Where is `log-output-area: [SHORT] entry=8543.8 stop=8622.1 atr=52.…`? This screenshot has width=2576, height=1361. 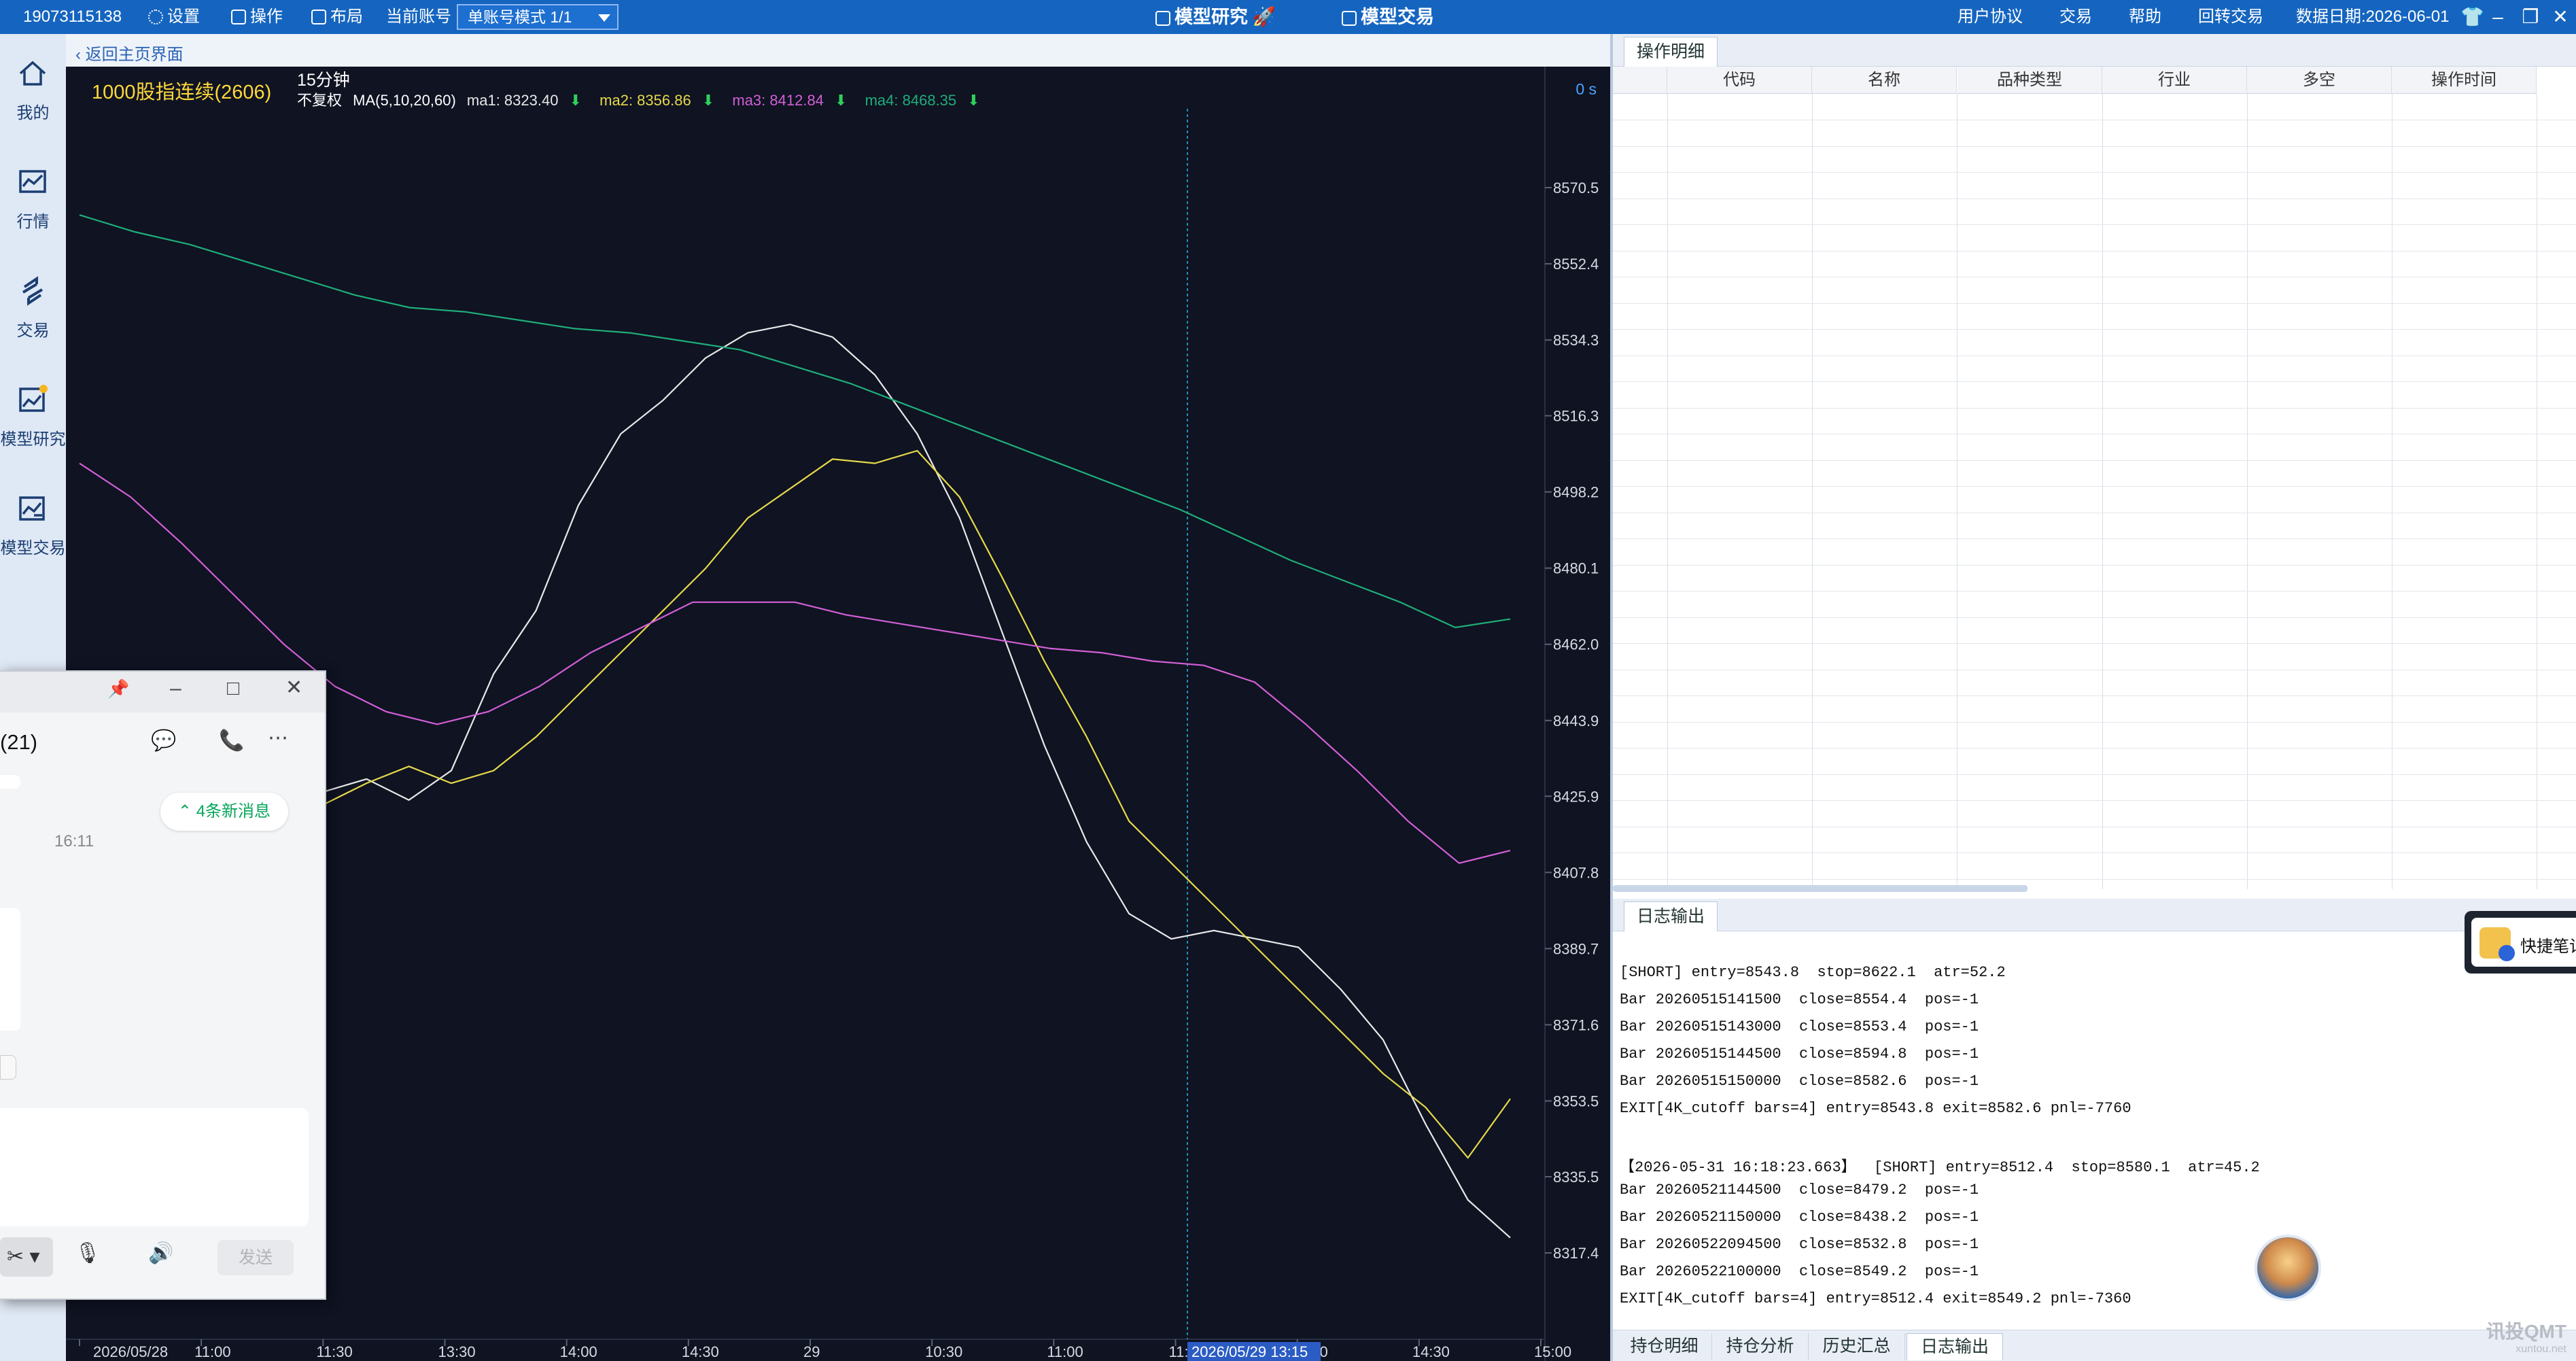 log-output-area: [SHORT] entry=8543.8 stop=8622.1 atr=52.… is located at coordinates (2094, 1161).